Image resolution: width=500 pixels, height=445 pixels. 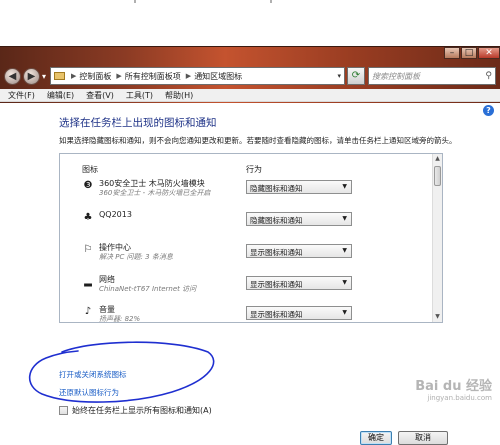 I want to click on item-name: QQ2013, so click(x=115, y=214).